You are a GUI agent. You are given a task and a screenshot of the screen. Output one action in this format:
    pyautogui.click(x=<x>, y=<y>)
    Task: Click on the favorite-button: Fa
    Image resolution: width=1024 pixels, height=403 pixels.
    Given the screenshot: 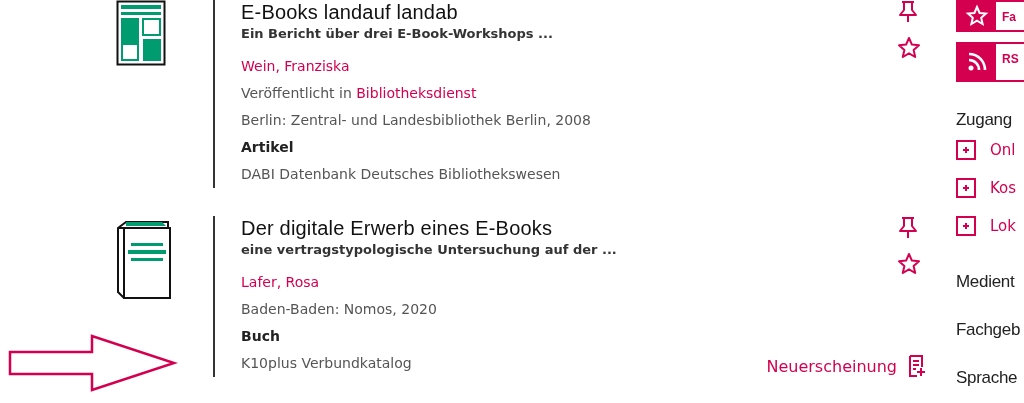 What is the action you would take?
    pyautogui.click(x=990, y=16)
    